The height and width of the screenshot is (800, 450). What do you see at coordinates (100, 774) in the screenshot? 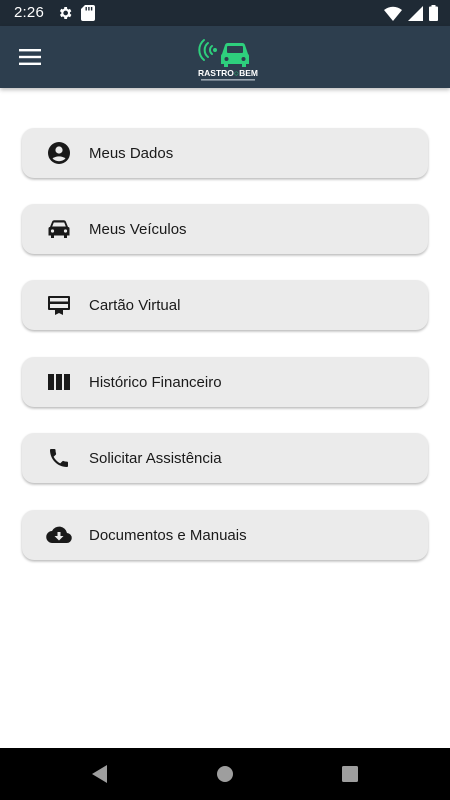
I see `back-icon` at bounding box center [100, 774].